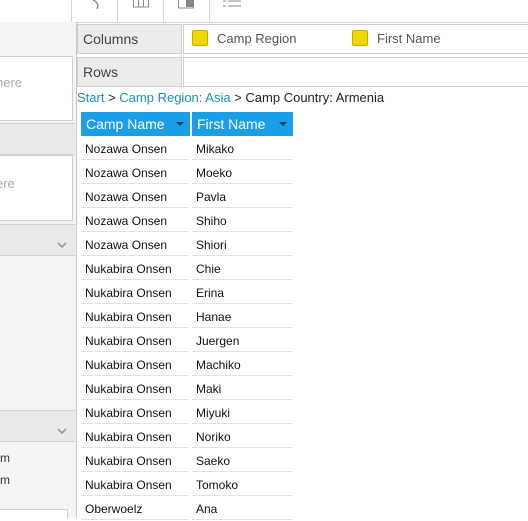  I want to click on field-chip-camp-region: Camp Region, so click(244, 39).